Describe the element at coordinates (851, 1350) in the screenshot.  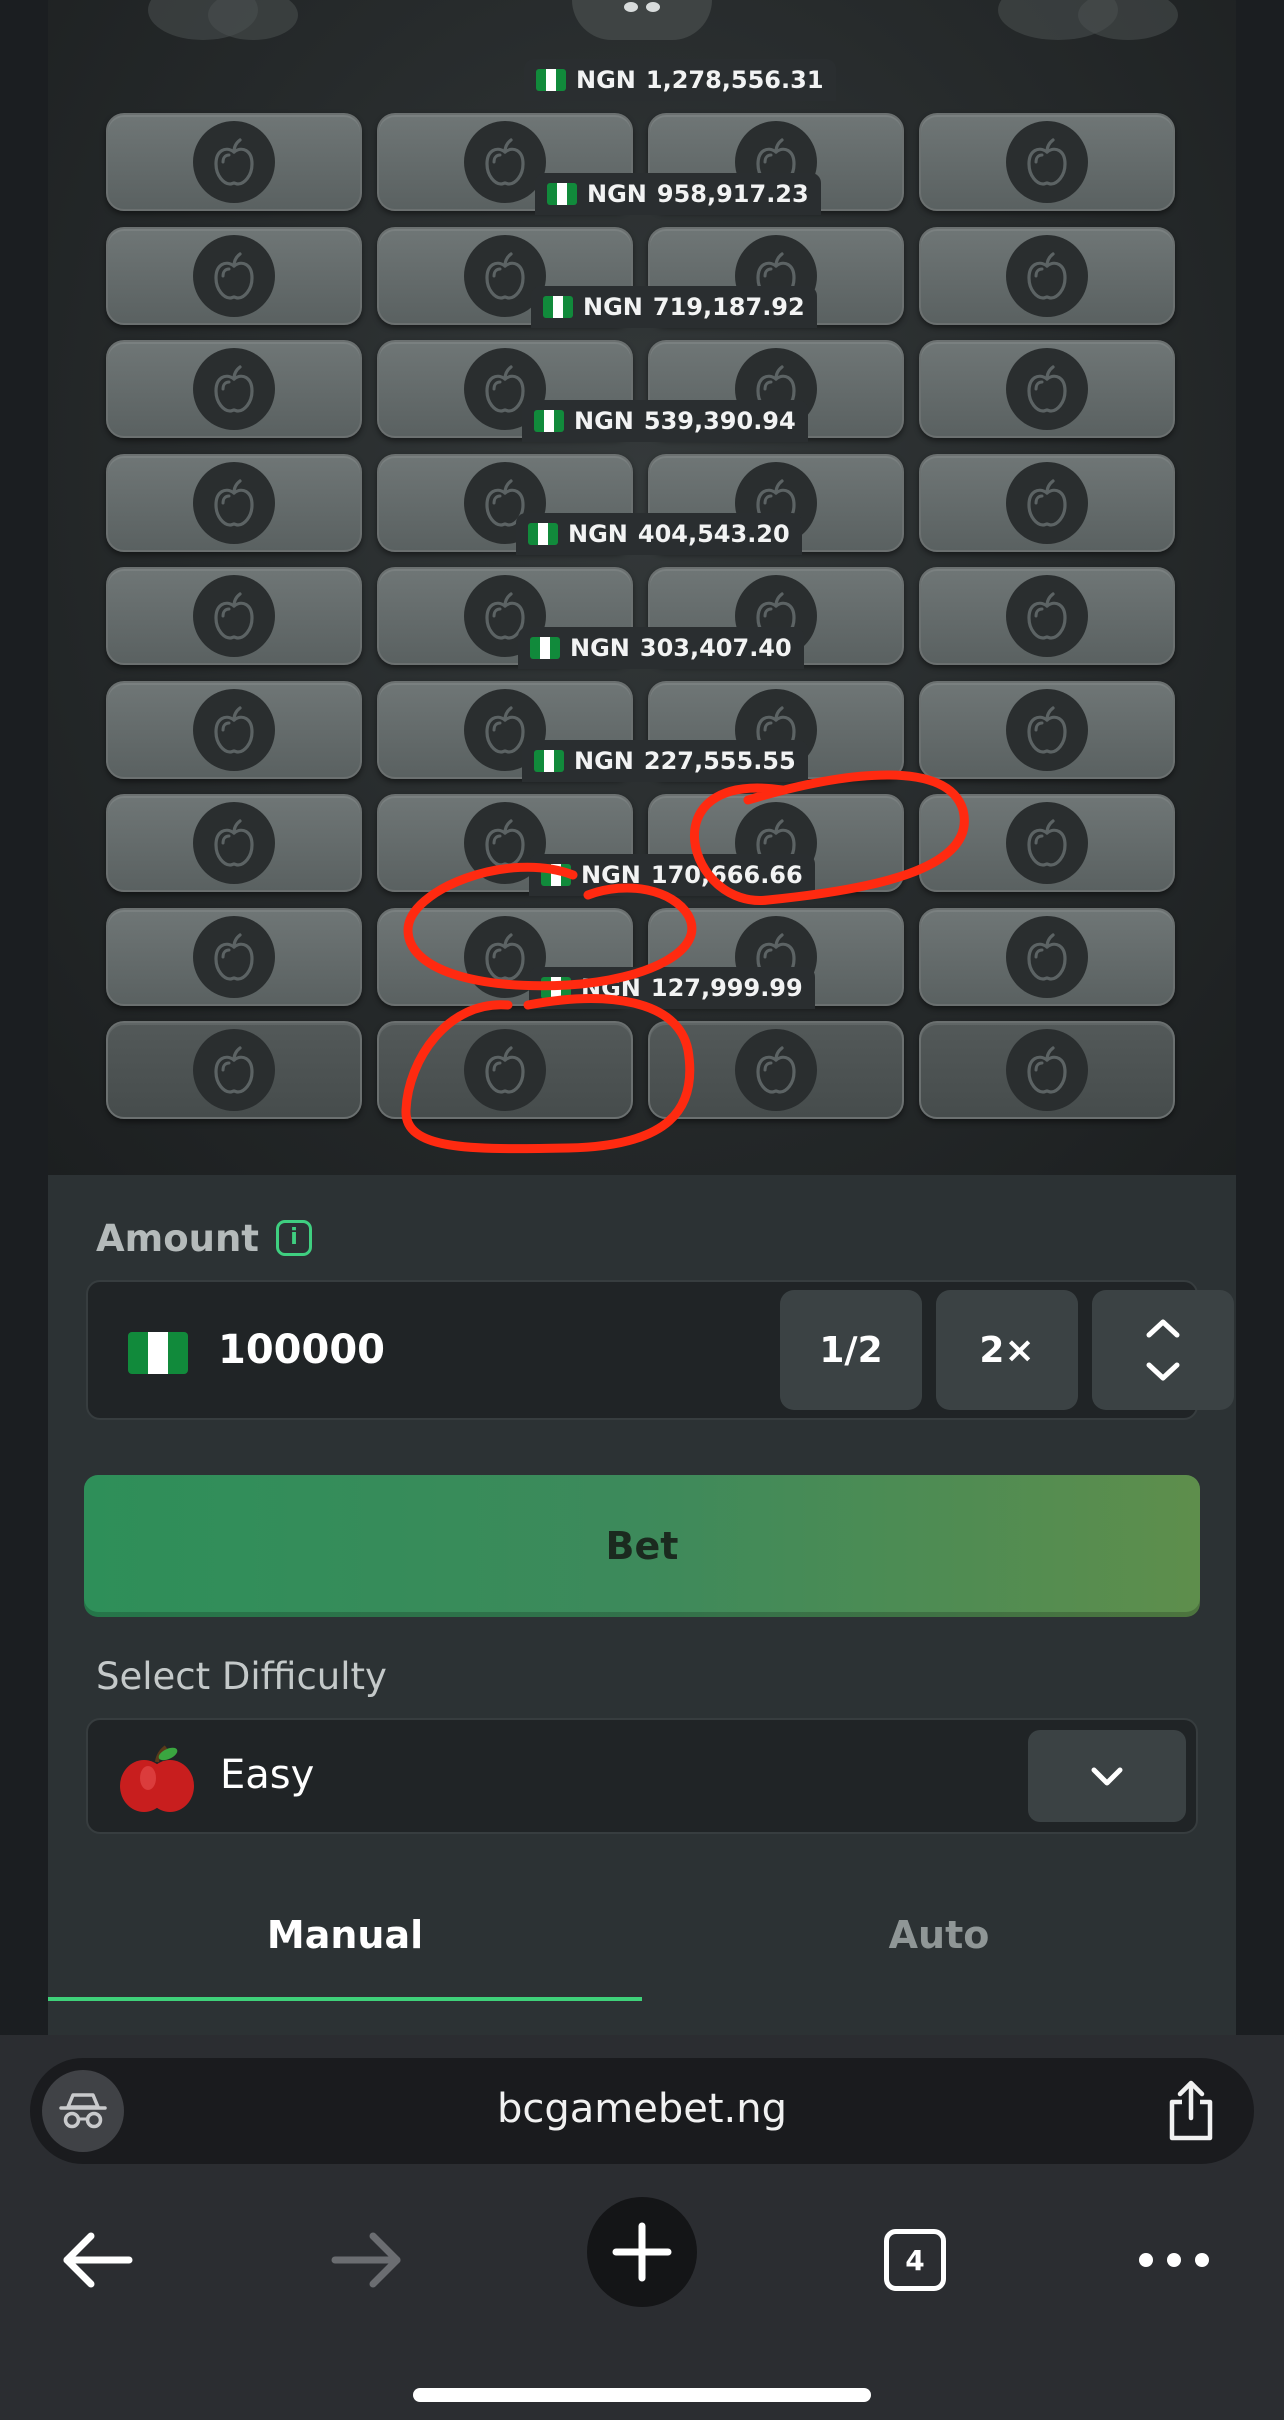
I see `half-amount-button: 1/2` at that location.